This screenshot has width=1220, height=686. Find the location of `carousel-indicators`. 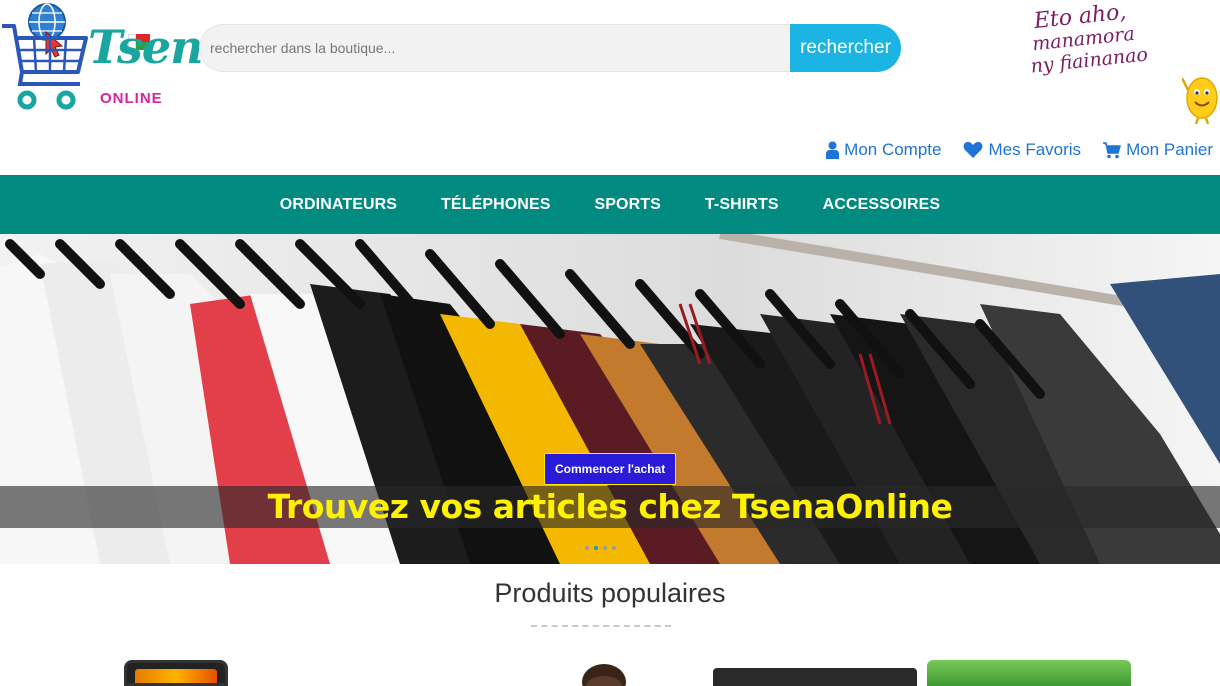

carousel-indicators is located at coordinates (600, 548).